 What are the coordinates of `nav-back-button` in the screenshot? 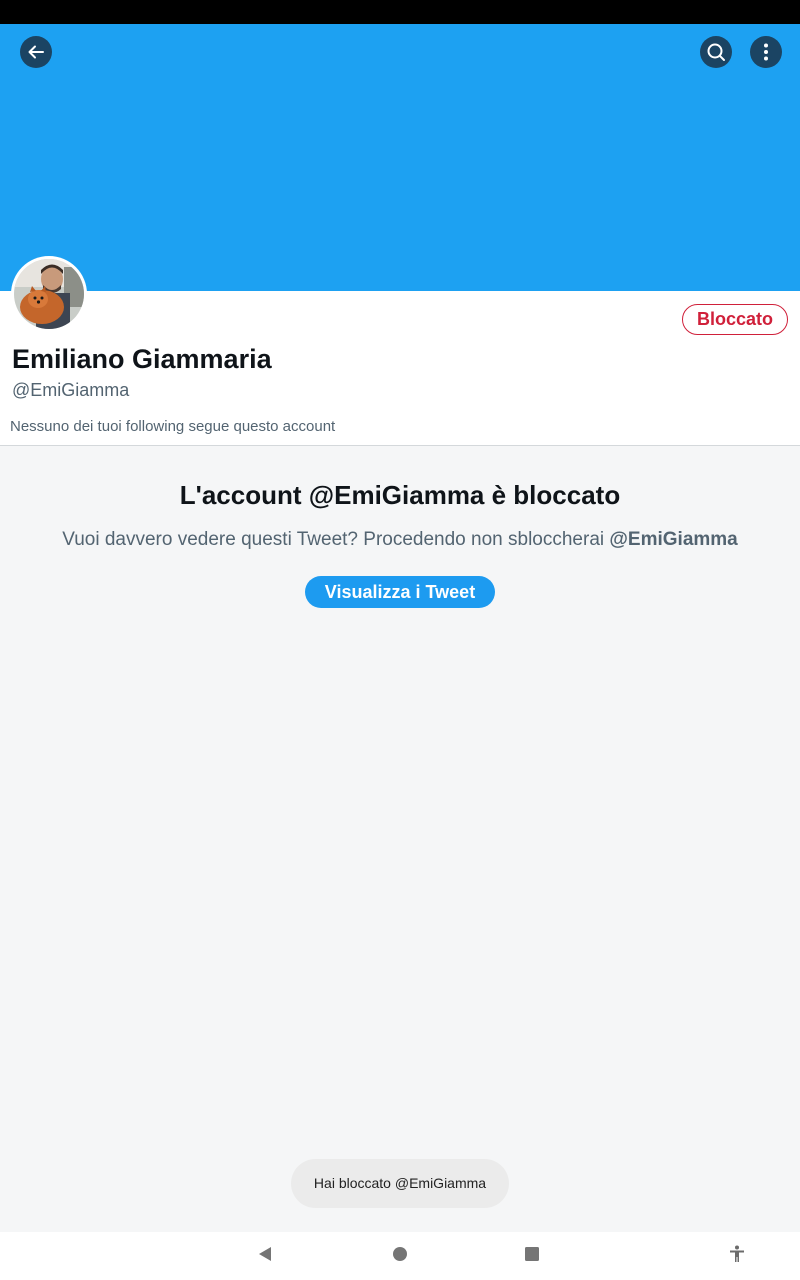 It's located at (265, 1256).